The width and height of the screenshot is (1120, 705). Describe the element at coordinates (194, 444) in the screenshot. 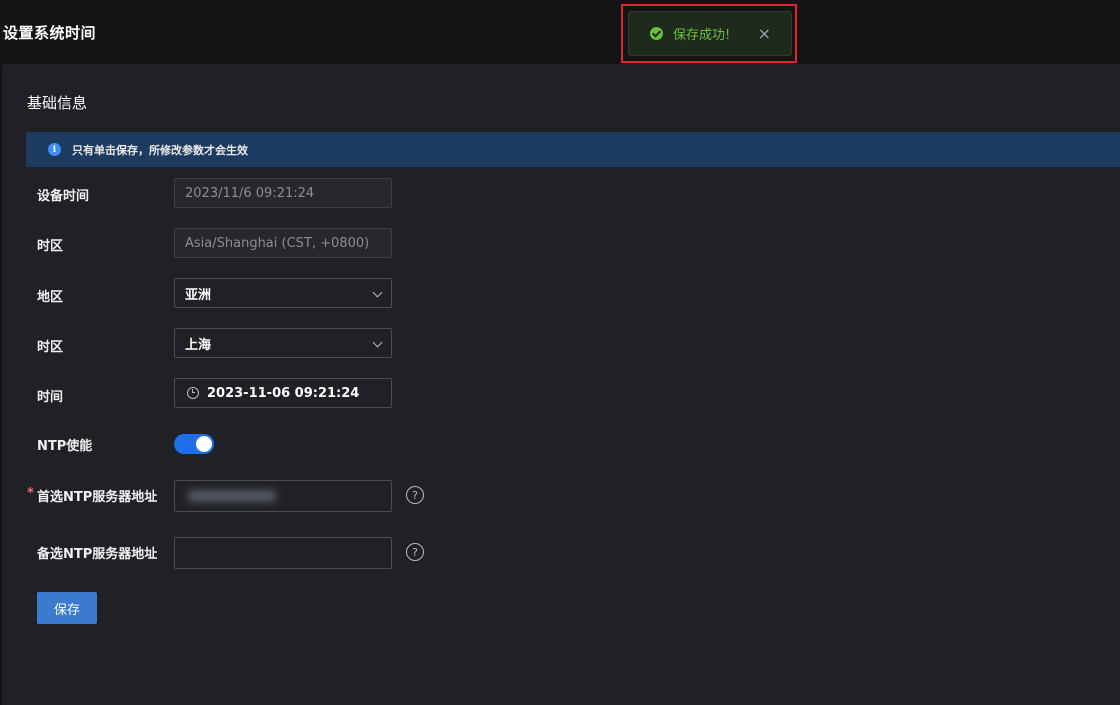

I see `ntp-enable-toggle` at that location.